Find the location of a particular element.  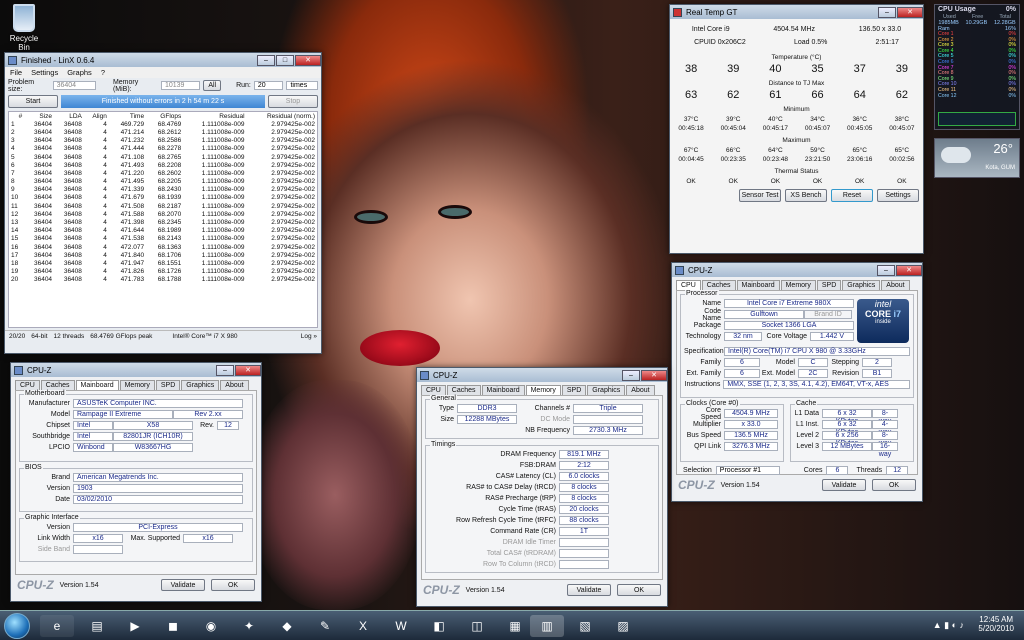

taskbar-steam-icon: ◉ is located at coordinates (211, 626).